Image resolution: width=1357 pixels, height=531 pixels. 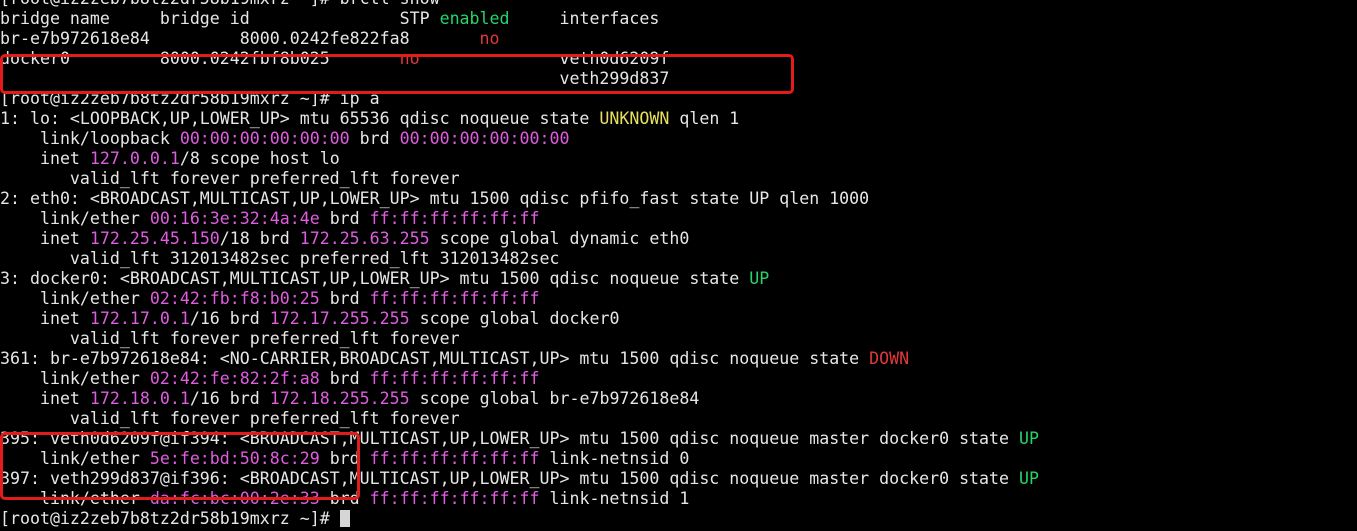 What do you see at coordinates (519, 519) in the screenshot?
I see `terminal-line: [root@iz2zeb7b8tz2dr58b19mxrz ~]#` at bounding box center [519, 519].